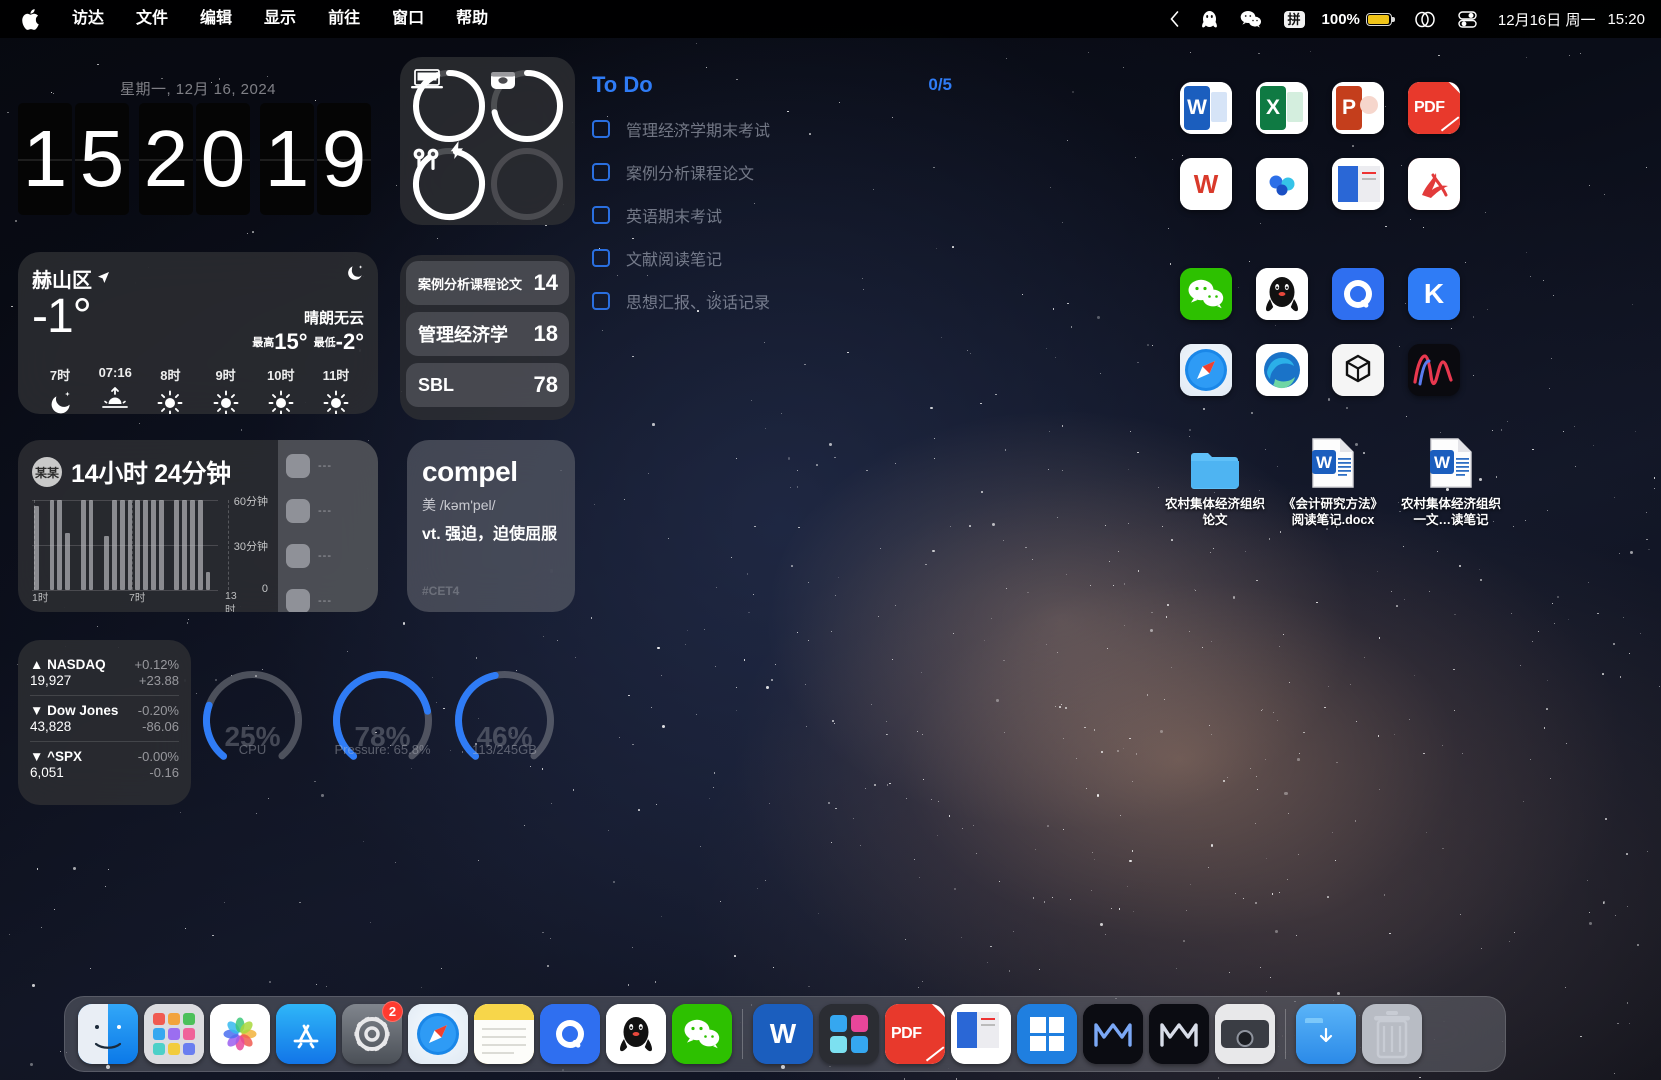  I want to click on airpods-buds-ring, so click(449, 182).